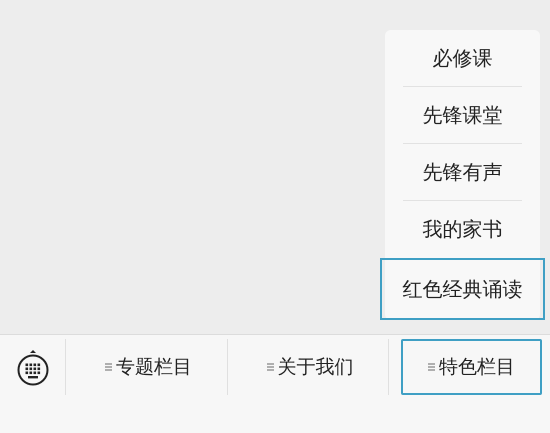  I want to click on submenu-item: 红色经典诵读, so click(462, 289).